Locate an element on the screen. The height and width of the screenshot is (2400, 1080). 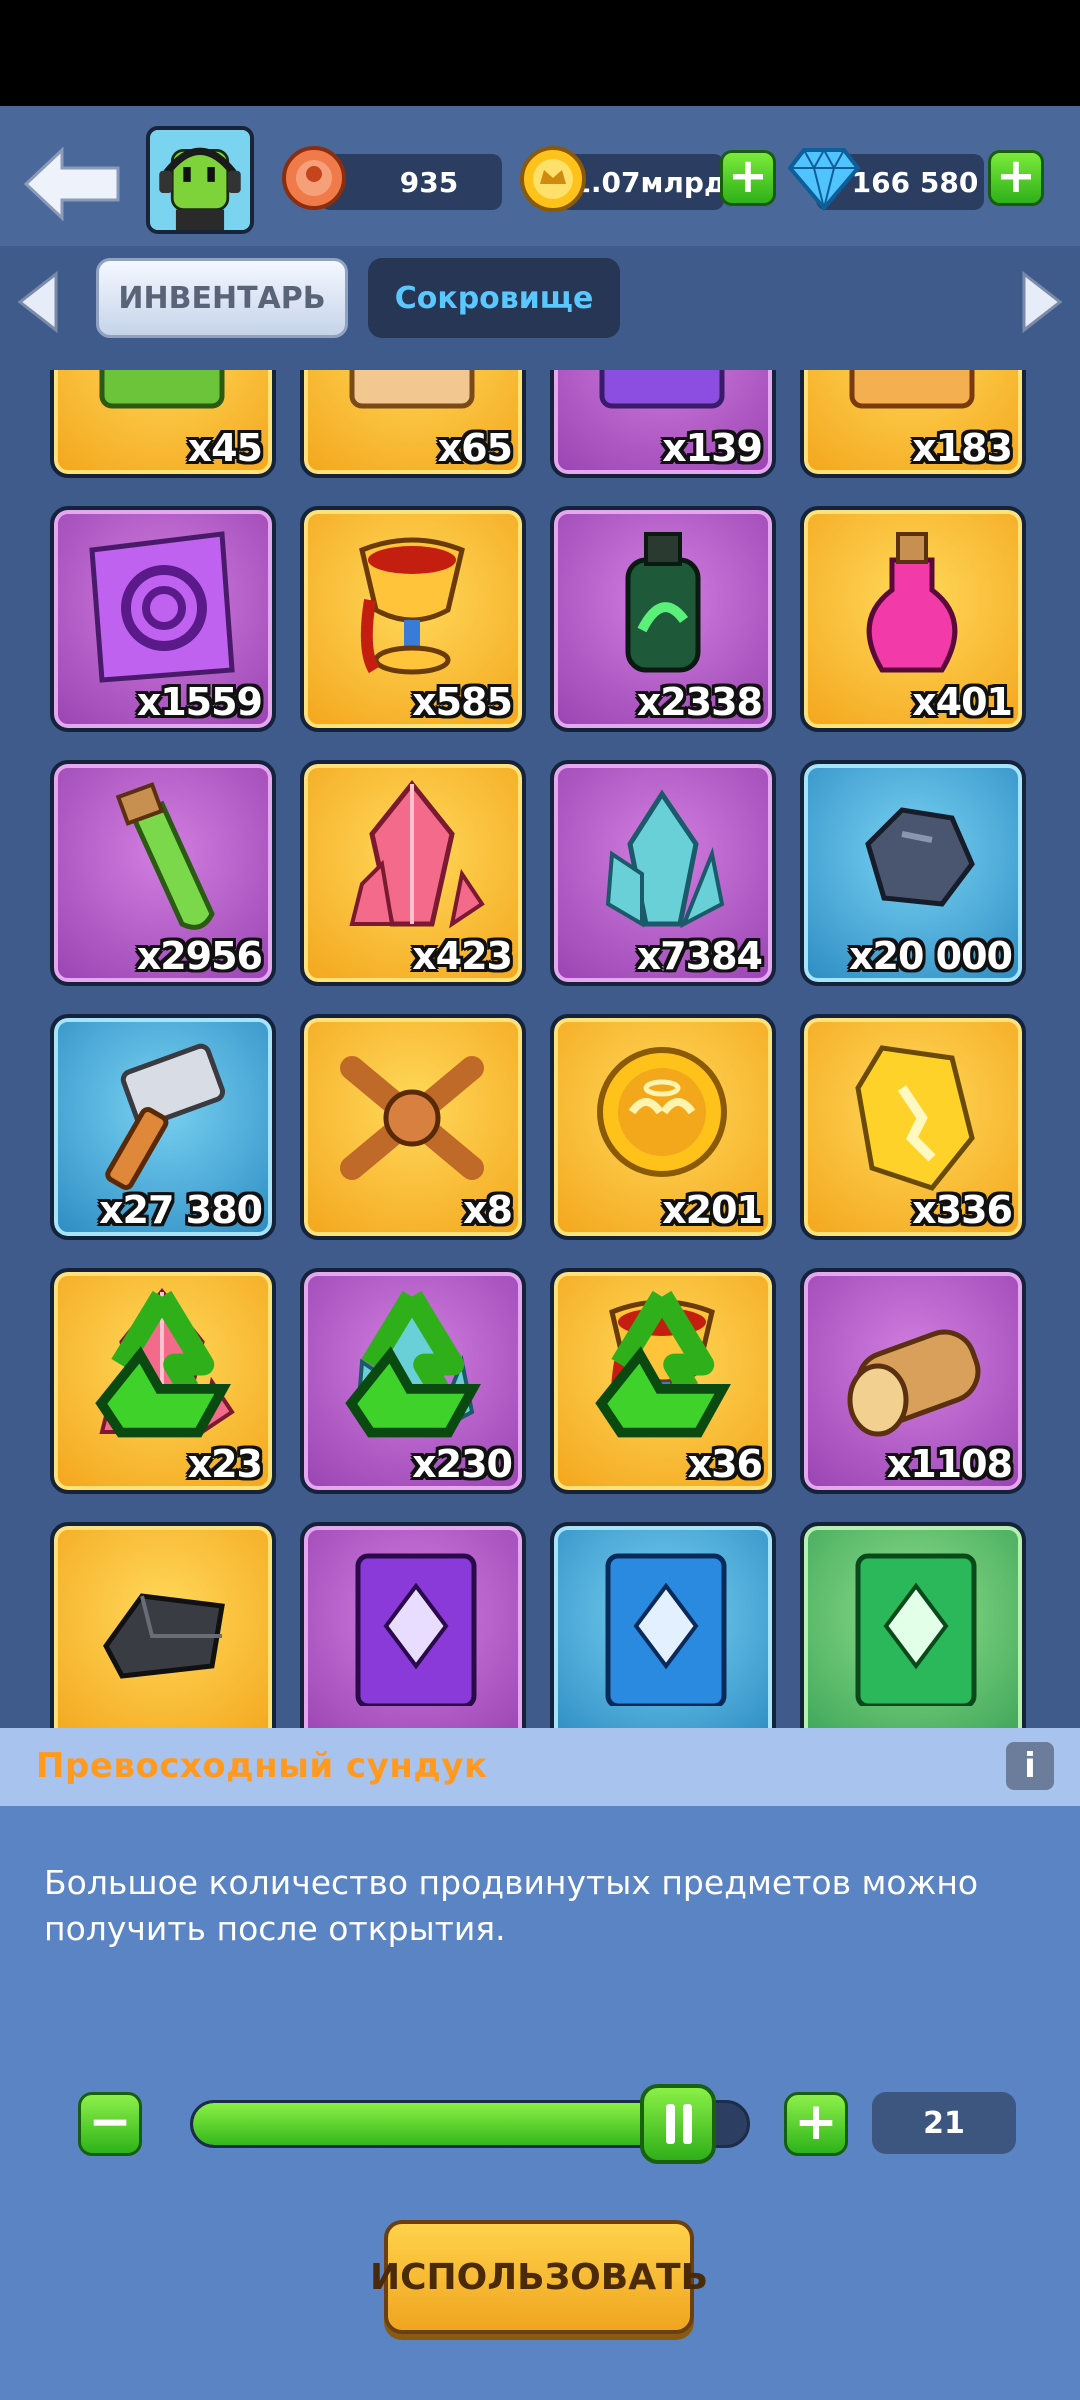
tab-right-arrow-icon is located at coordinates (1042, 302).